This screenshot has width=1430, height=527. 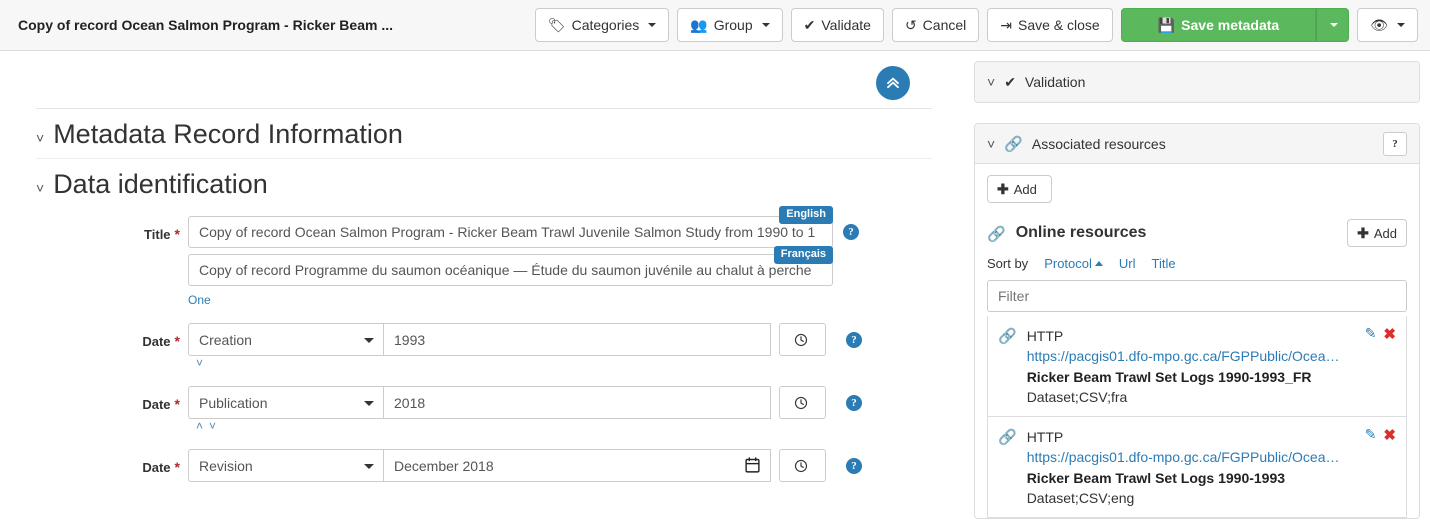 What do you see at coordinates (577, 403) in the screenshot?
I see `date-value-input-publication: 2018` at bounding box center [577, 403].